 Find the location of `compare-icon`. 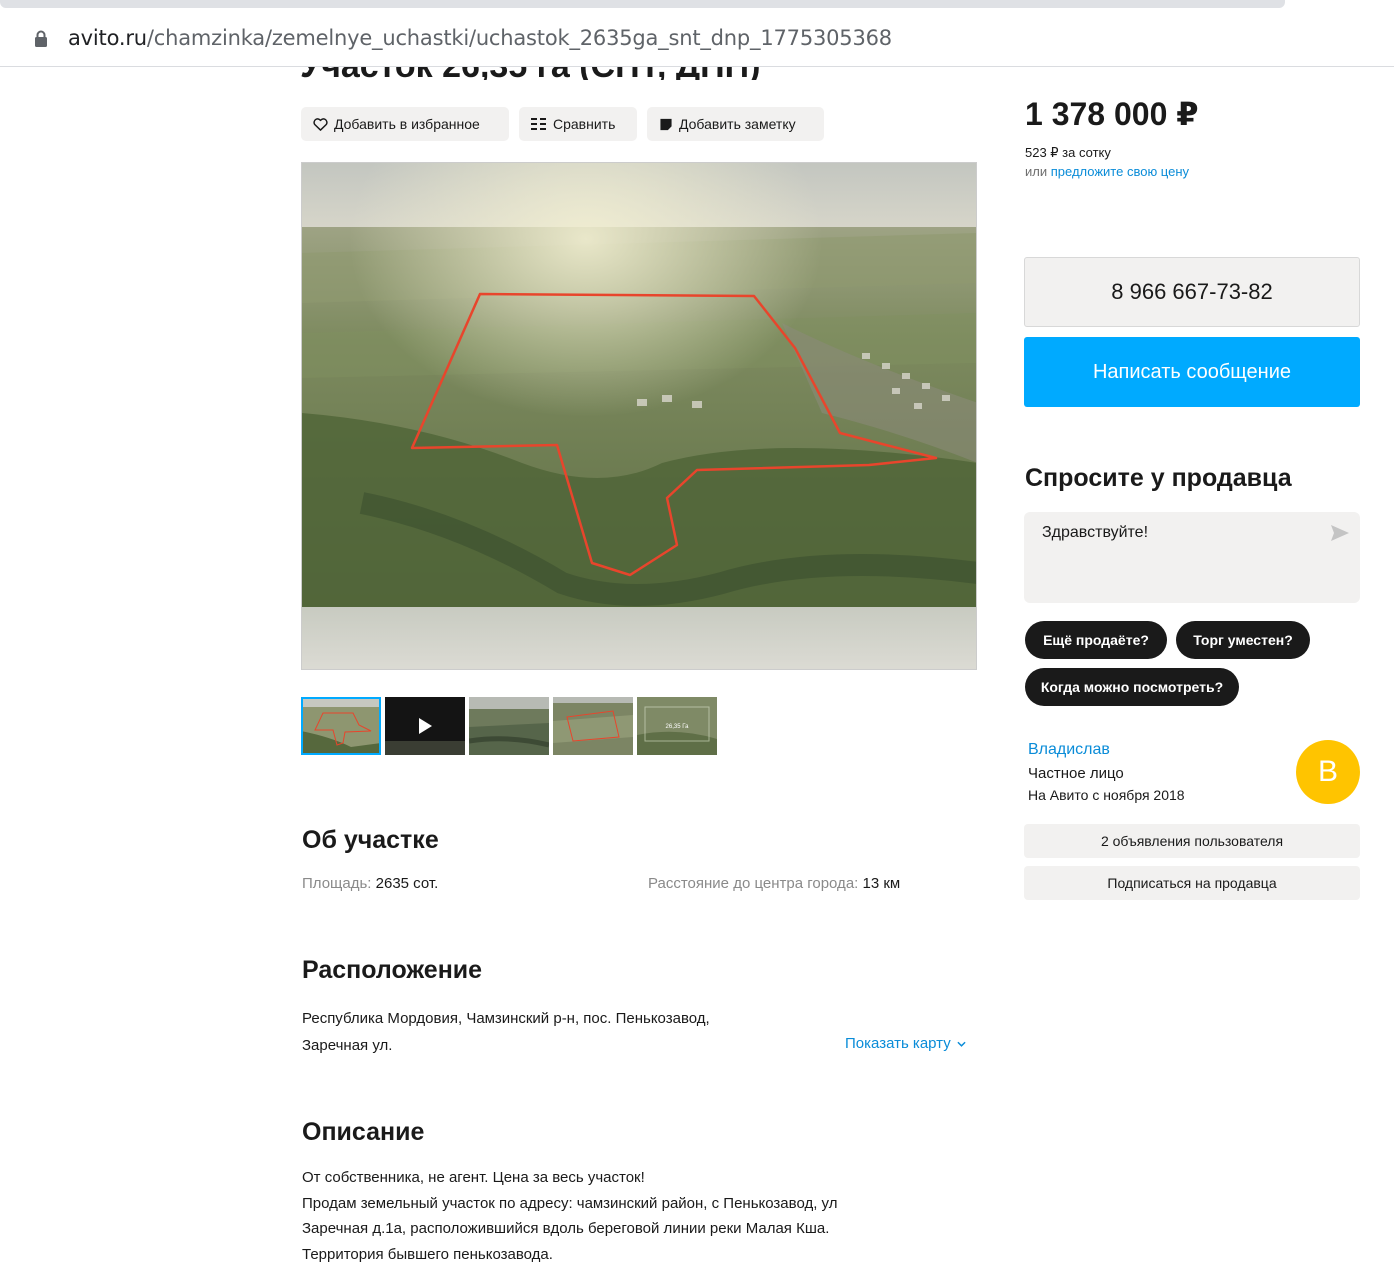

compare-icon is located at coordinates (538, 124).